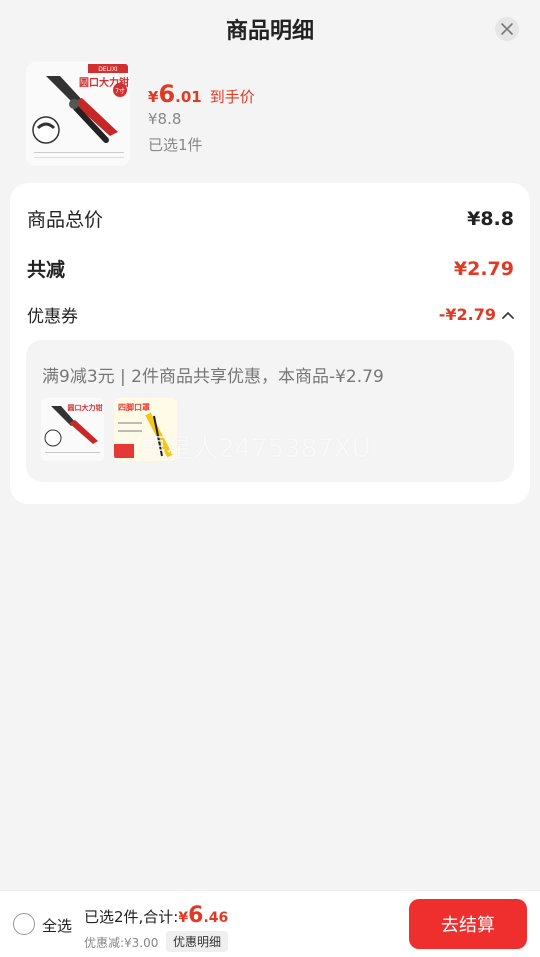 The width and height of the screenshot is (540, 957). I want to click on price-decimal: .01, so click(188, 97).